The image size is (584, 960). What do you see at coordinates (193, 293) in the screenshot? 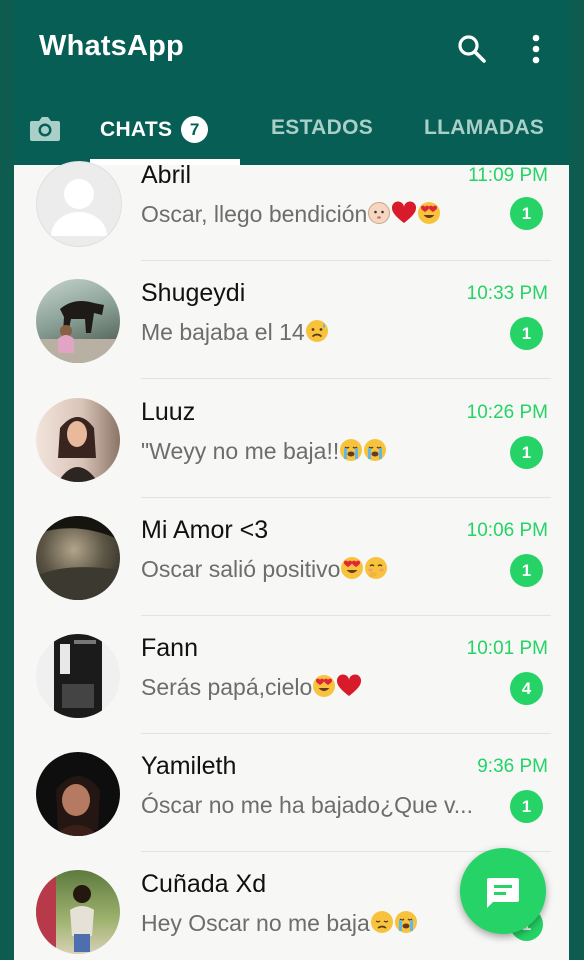
I see `contact-name: Shugeydi` at bounding box center [193, 293].